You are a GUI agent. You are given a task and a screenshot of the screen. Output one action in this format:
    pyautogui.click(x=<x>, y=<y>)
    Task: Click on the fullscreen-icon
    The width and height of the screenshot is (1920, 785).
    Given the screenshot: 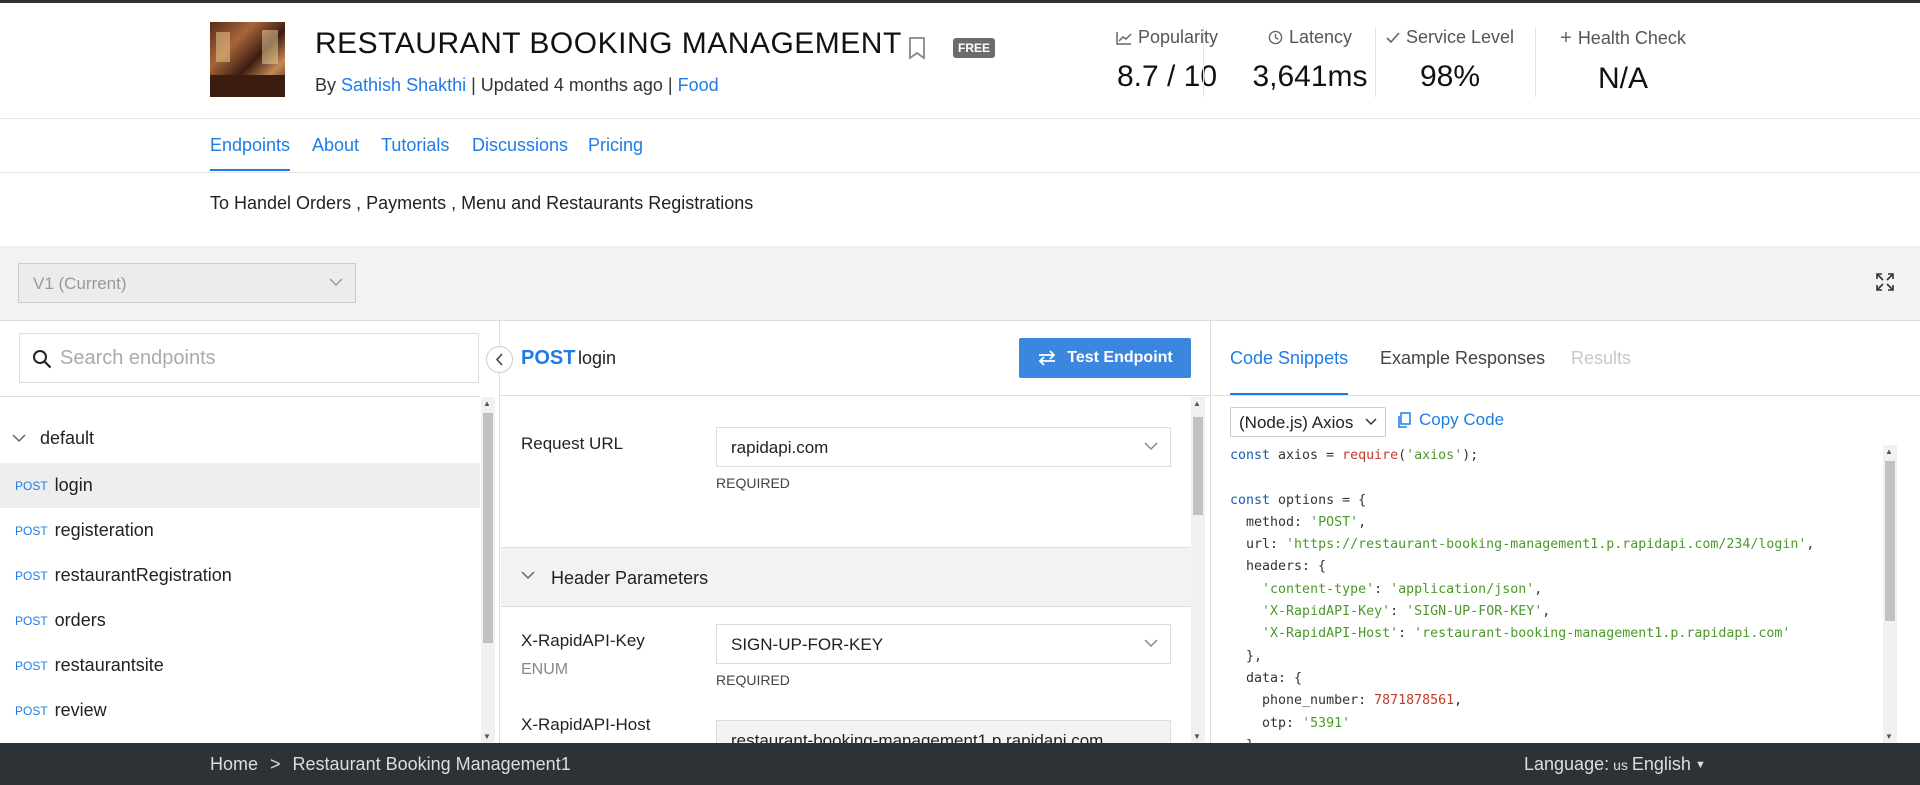 What is the action you would take?
    pyautogui.click(x=1885, y=282)
    